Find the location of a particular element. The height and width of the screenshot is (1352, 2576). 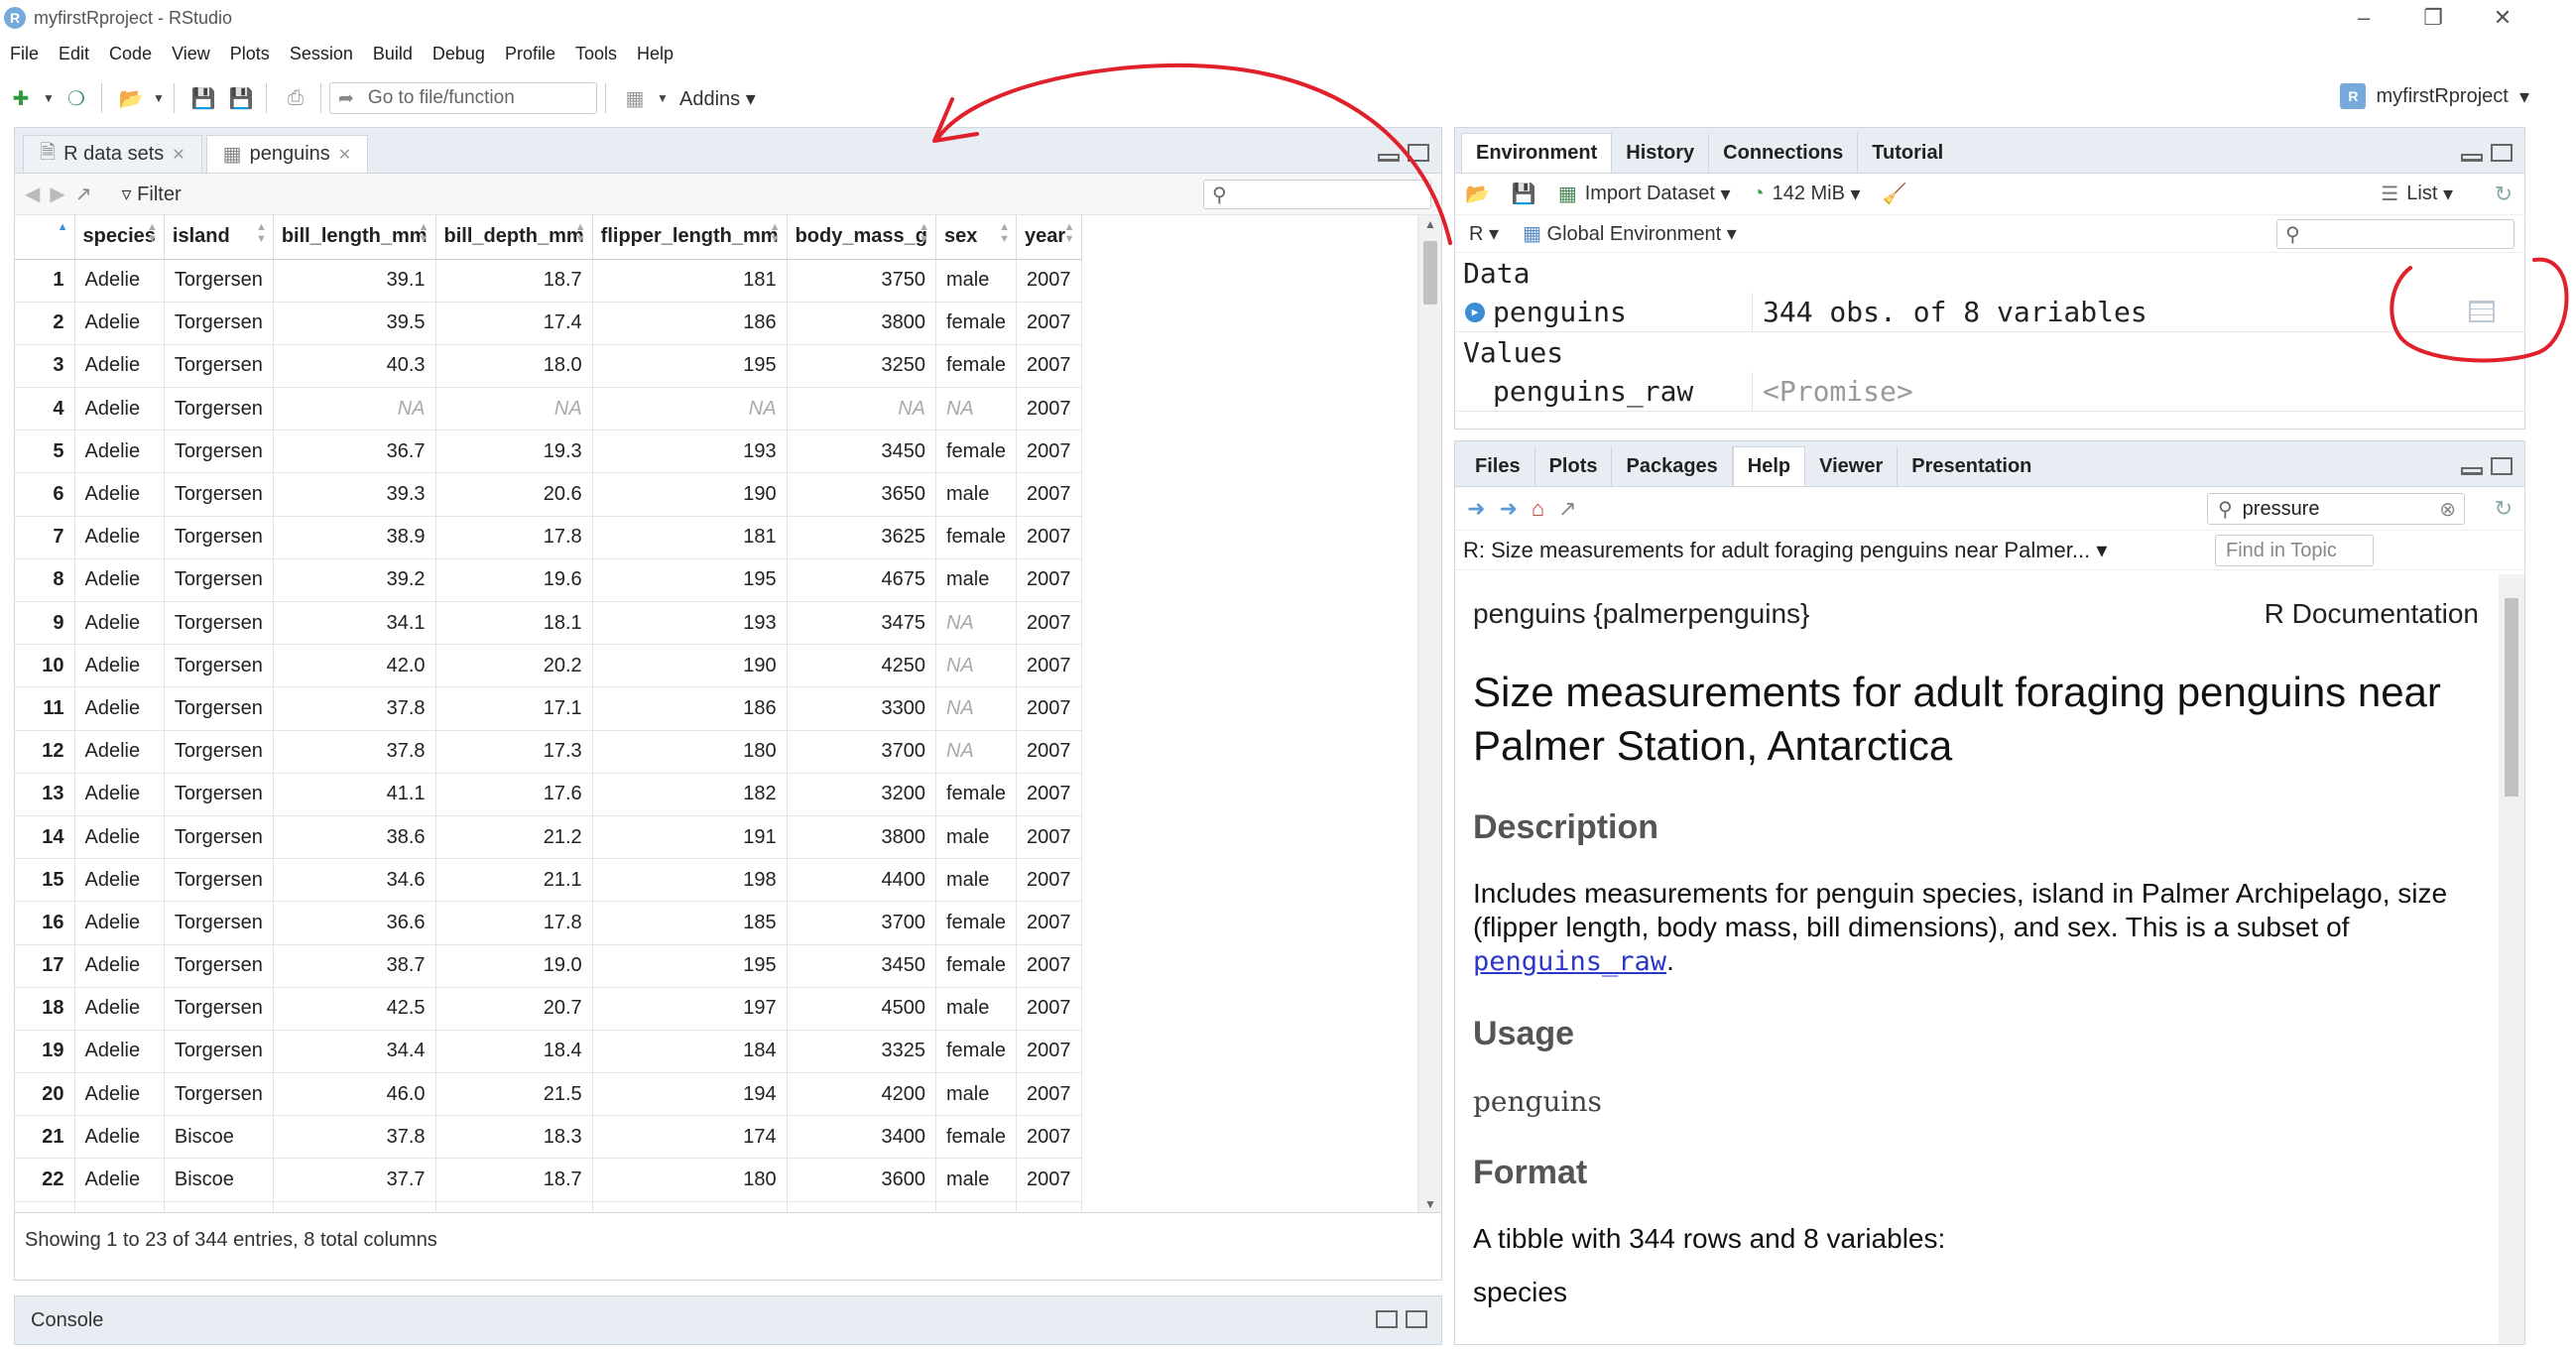

tab-files: Files is located at coordinates (1498, 466).